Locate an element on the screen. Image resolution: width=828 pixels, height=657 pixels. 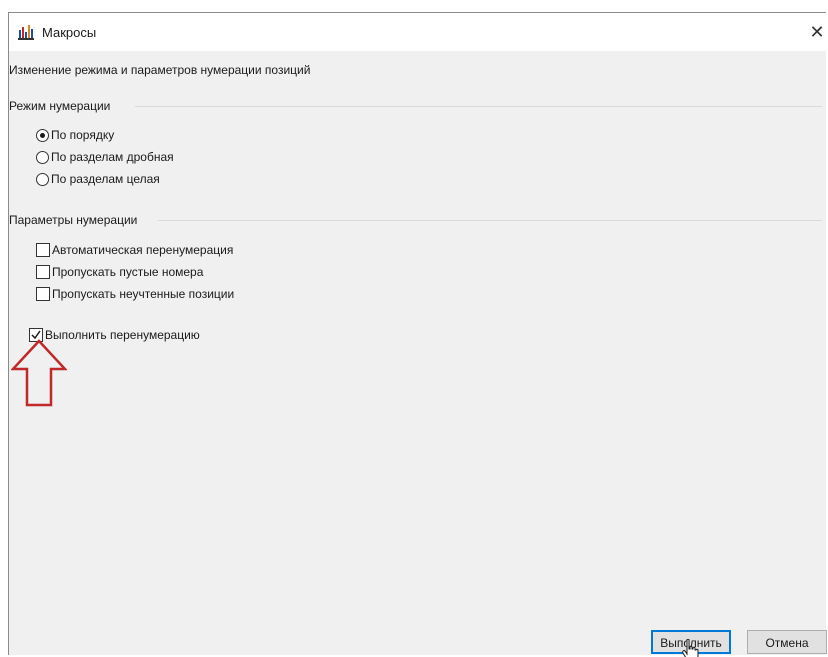
numbering-mode-group-label: Режим нумерации is located at coordinates (62, 106).